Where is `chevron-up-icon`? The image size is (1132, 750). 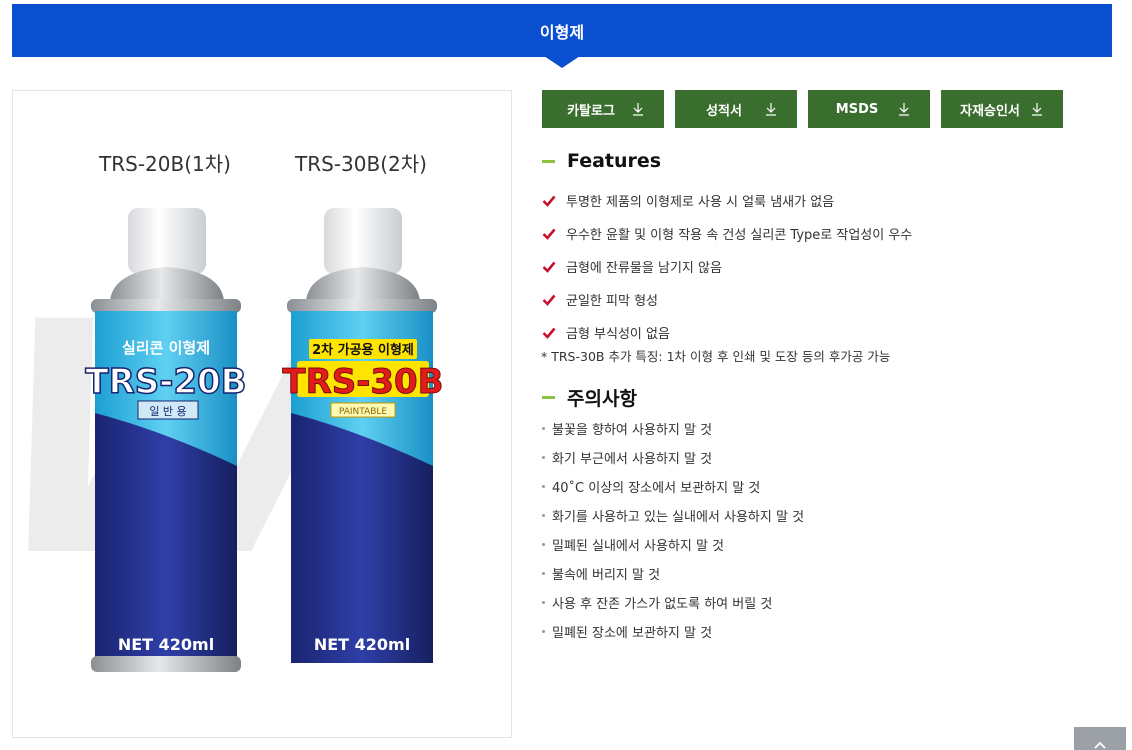
chevron-up-icon is located at coordinates (1100, 745).